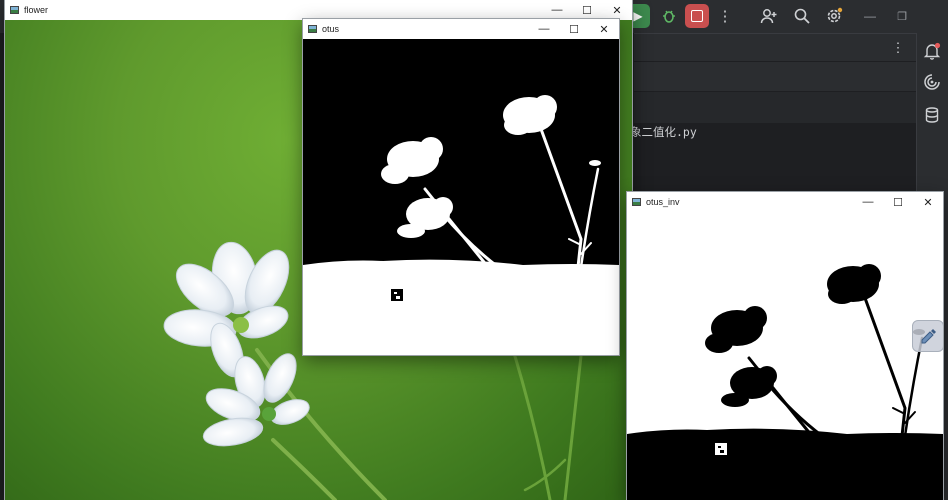 The width and height of the screenshot is (948, 500). I want to click on window-restore-icon: ❐, so click(902, 16).